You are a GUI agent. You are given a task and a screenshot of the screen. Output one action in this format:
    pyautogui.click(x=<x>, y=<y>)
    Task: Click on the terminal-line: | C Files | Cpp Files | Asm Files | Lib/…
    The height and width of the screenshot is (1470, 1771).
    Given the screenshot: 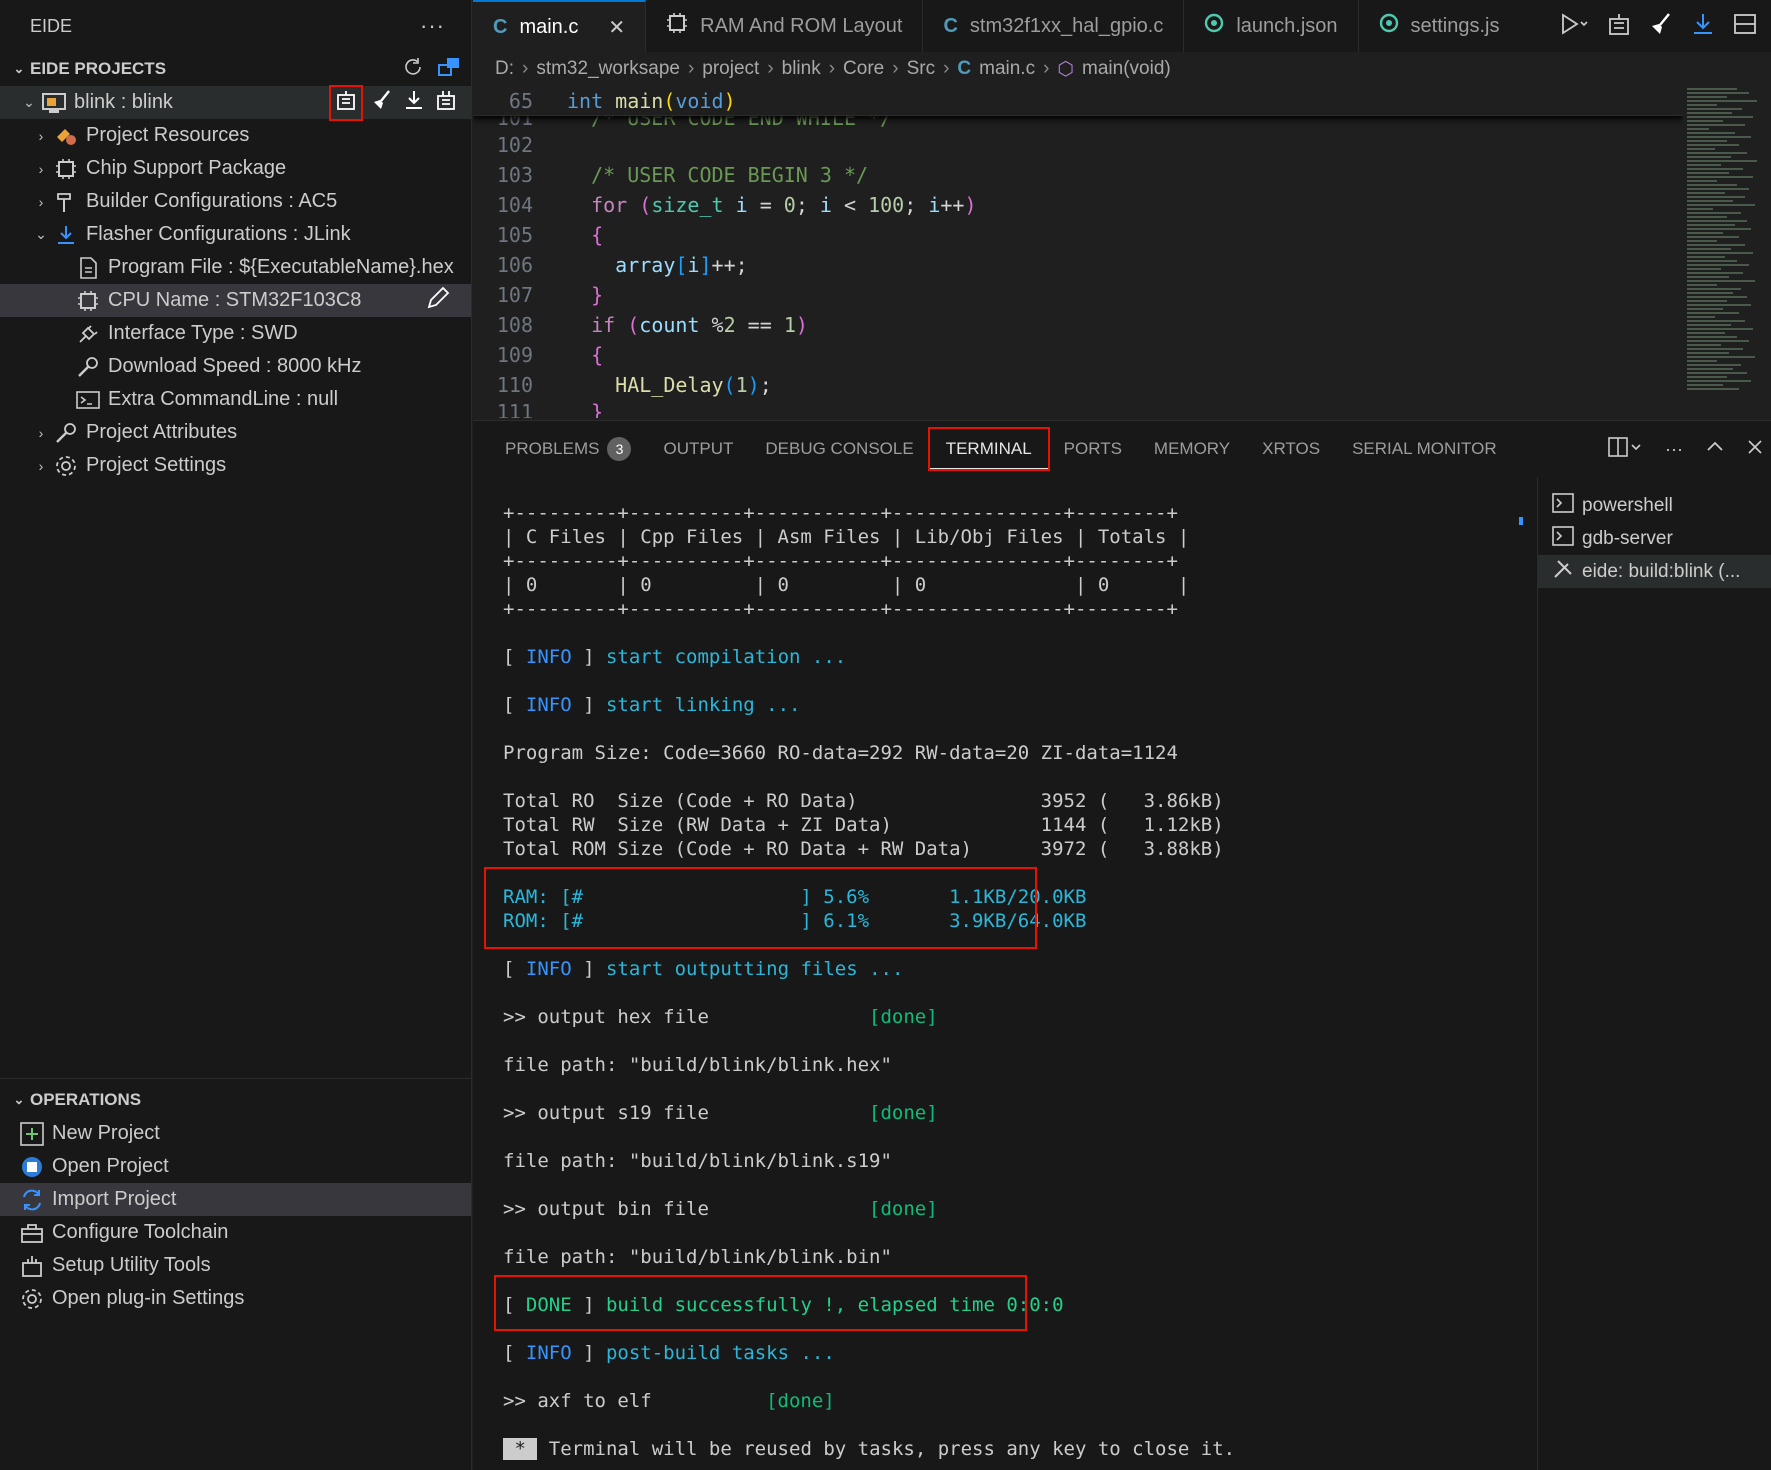 What is the action you would take?
    pyautogui.click(x=846, y=537)
    